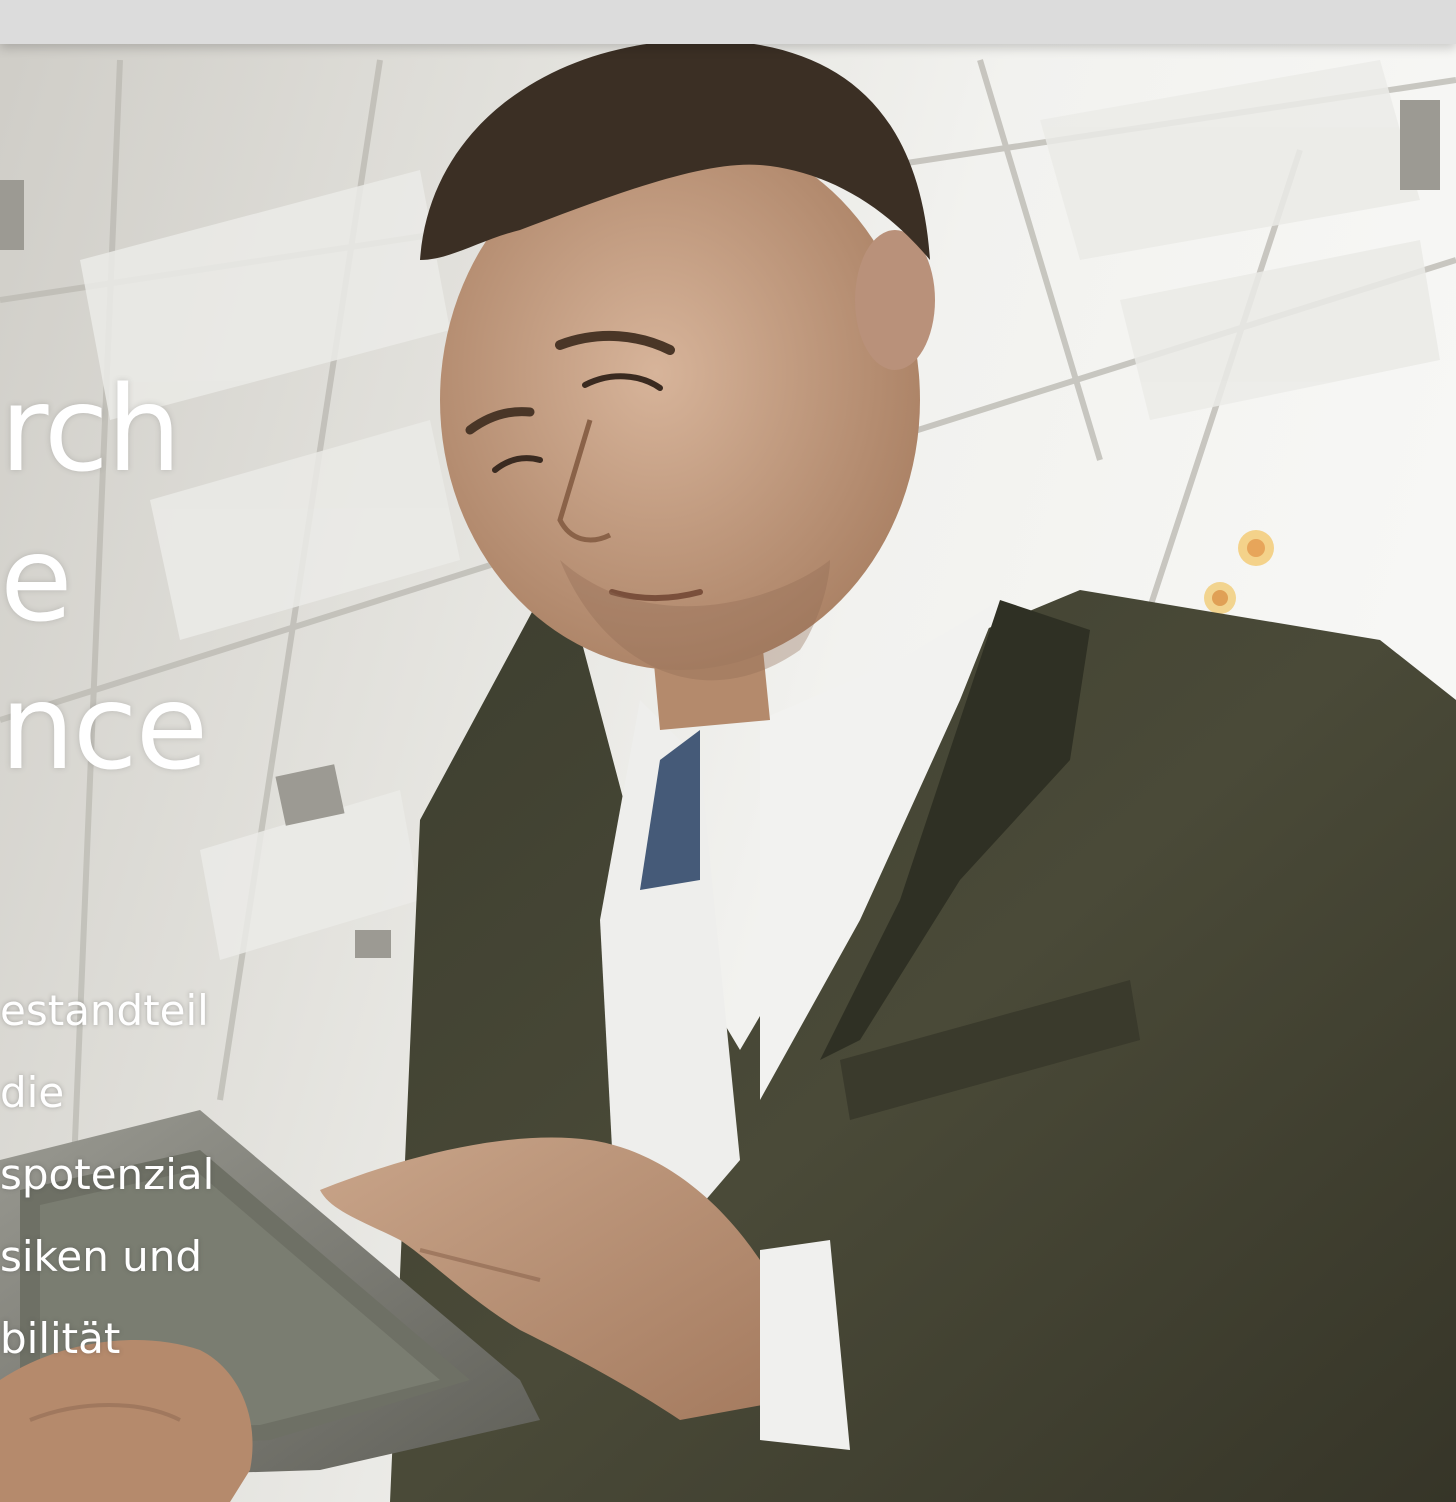 The height and width of the screenshot is (1502, 1456). Describe the element at coordinates (104, 1010) in the screenshot. I see `body-text-line-1: estandteil` at that location.